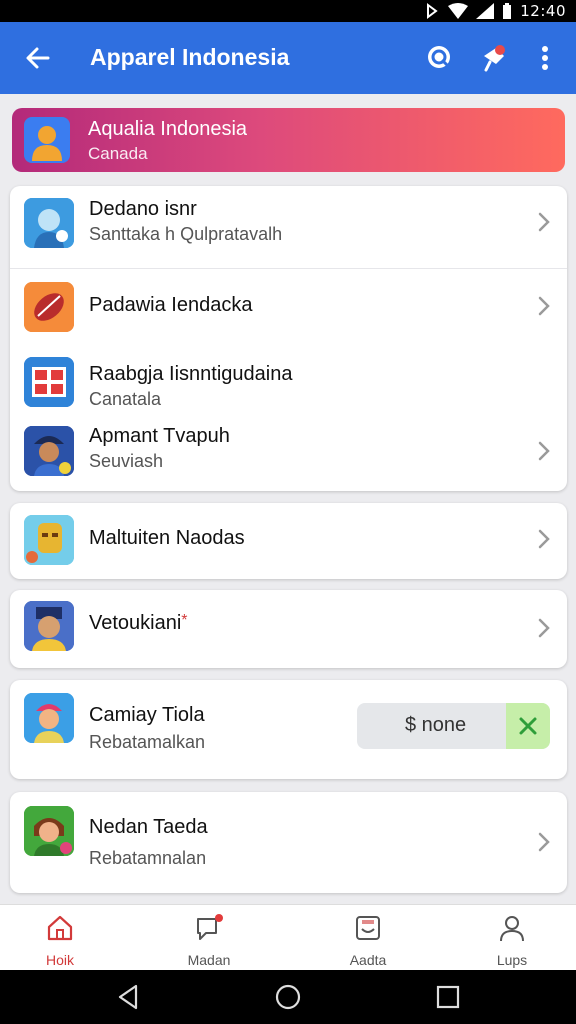  I want to click on status-bar: 12:40, so click(288, 11).